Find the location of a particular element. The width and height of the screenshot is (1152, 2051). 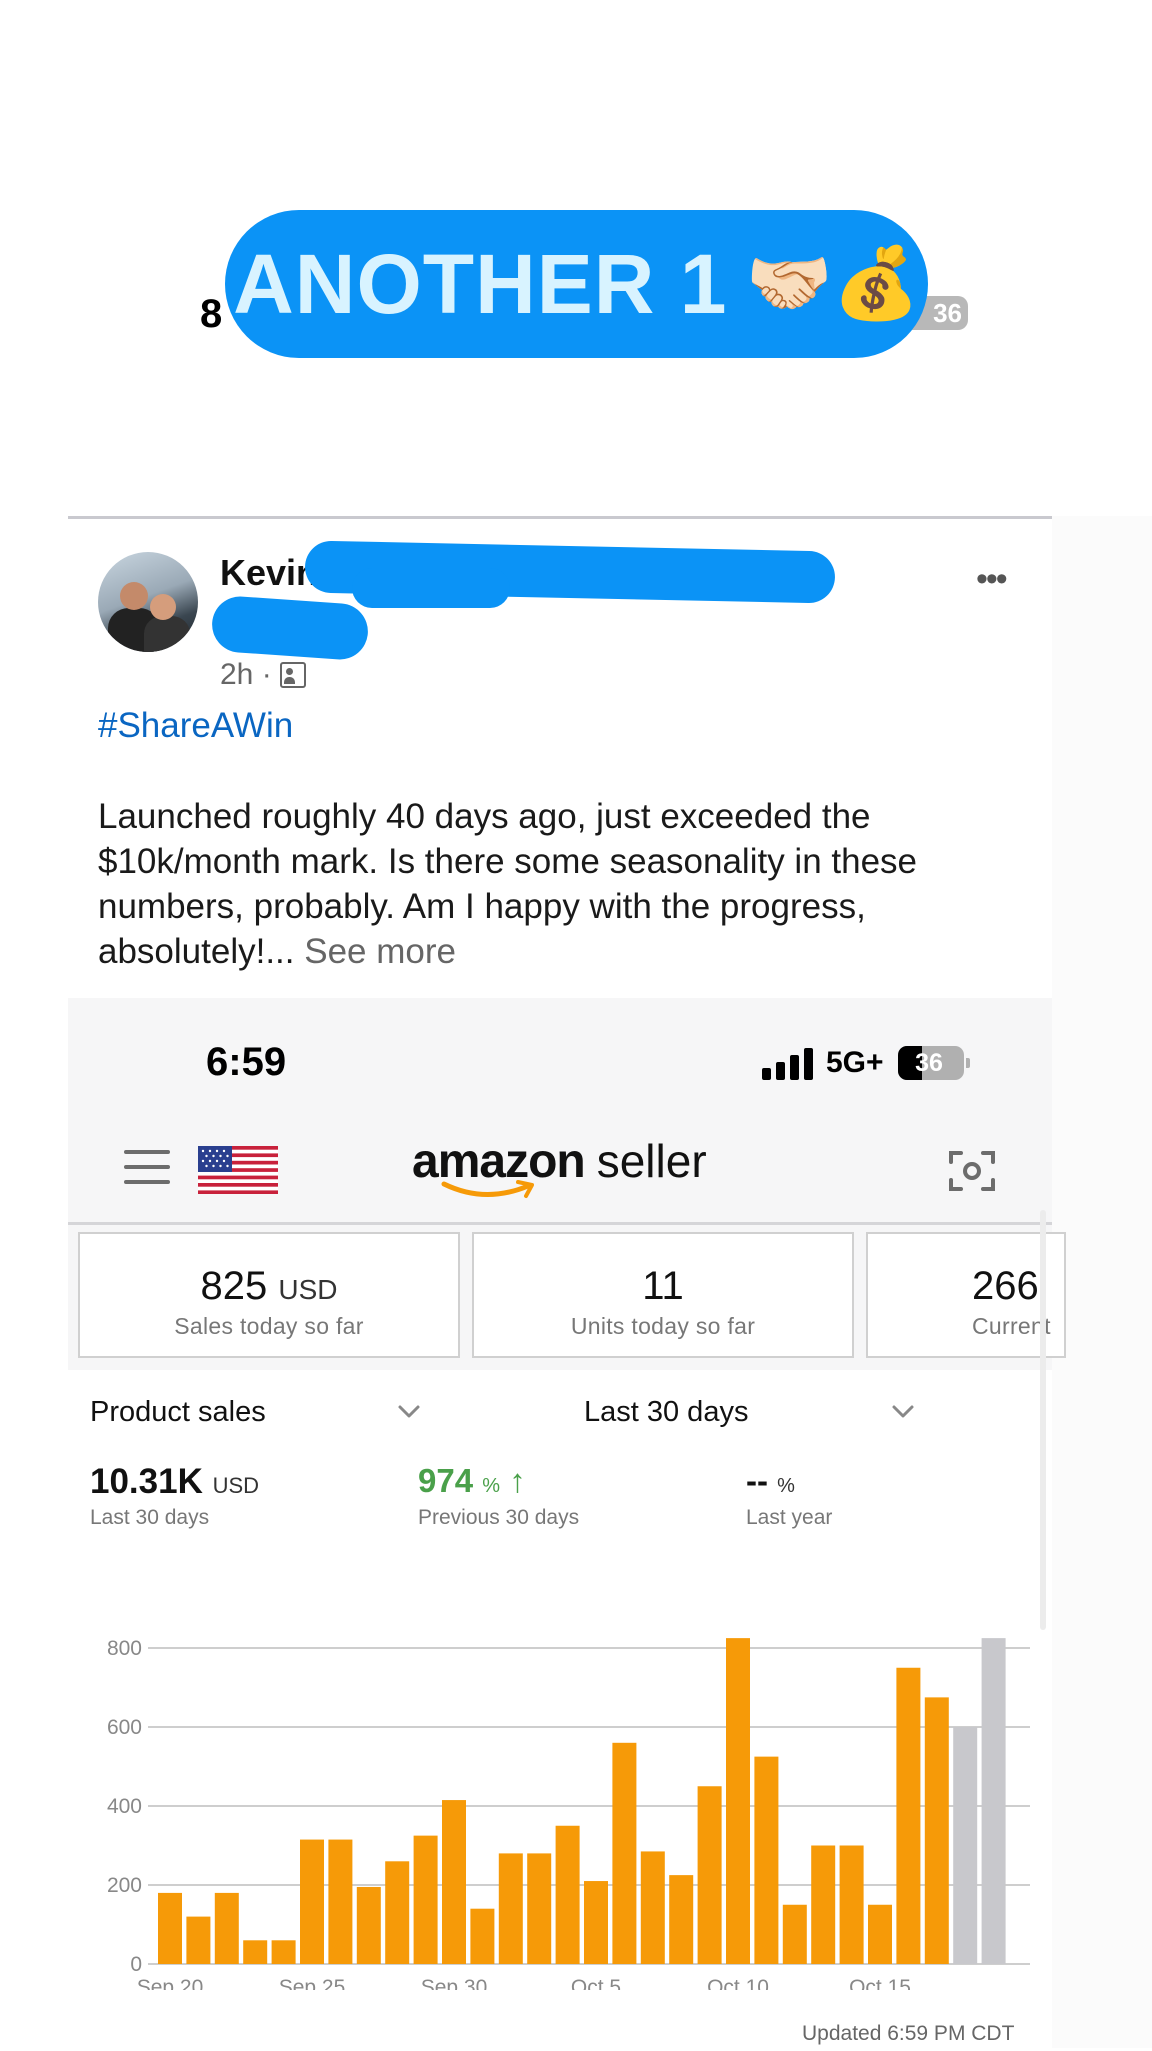

kpi-sales-unit: USD is located at coordinates (308, 1289).